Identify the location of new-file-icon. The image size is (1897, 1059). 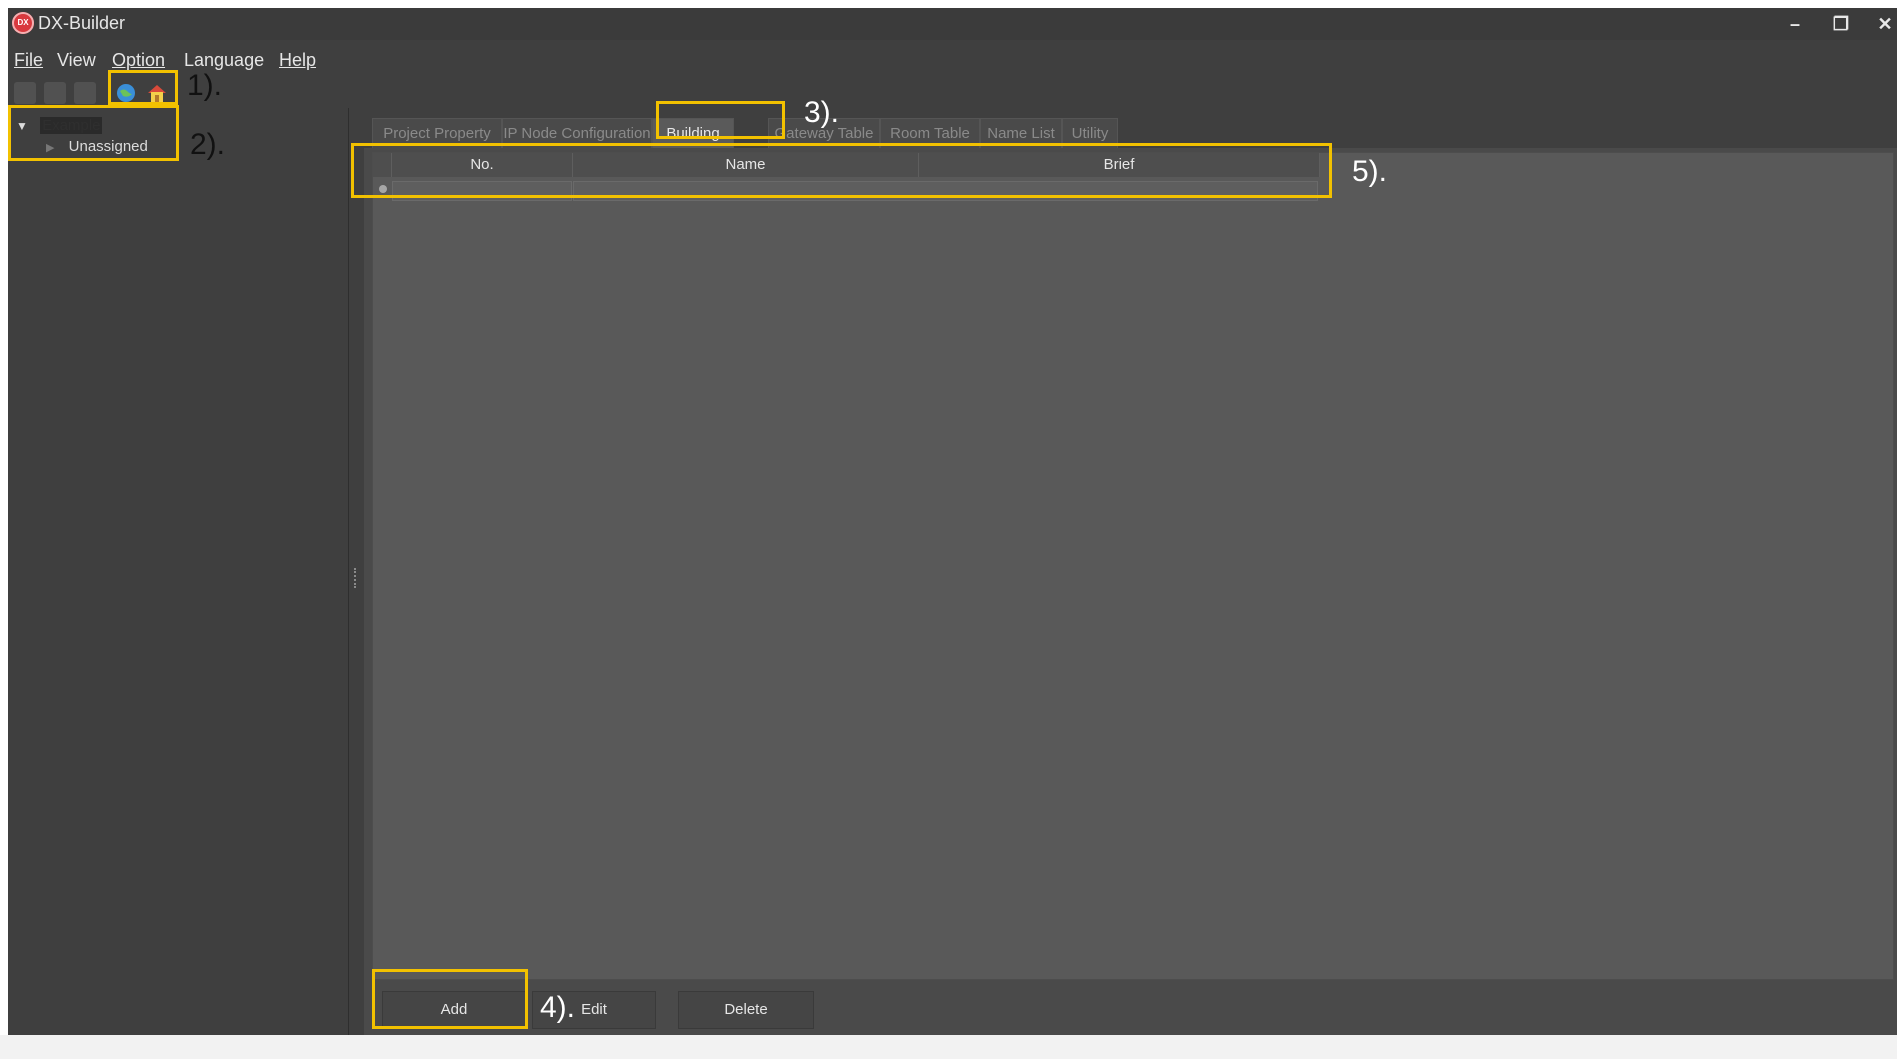
(25, 93).